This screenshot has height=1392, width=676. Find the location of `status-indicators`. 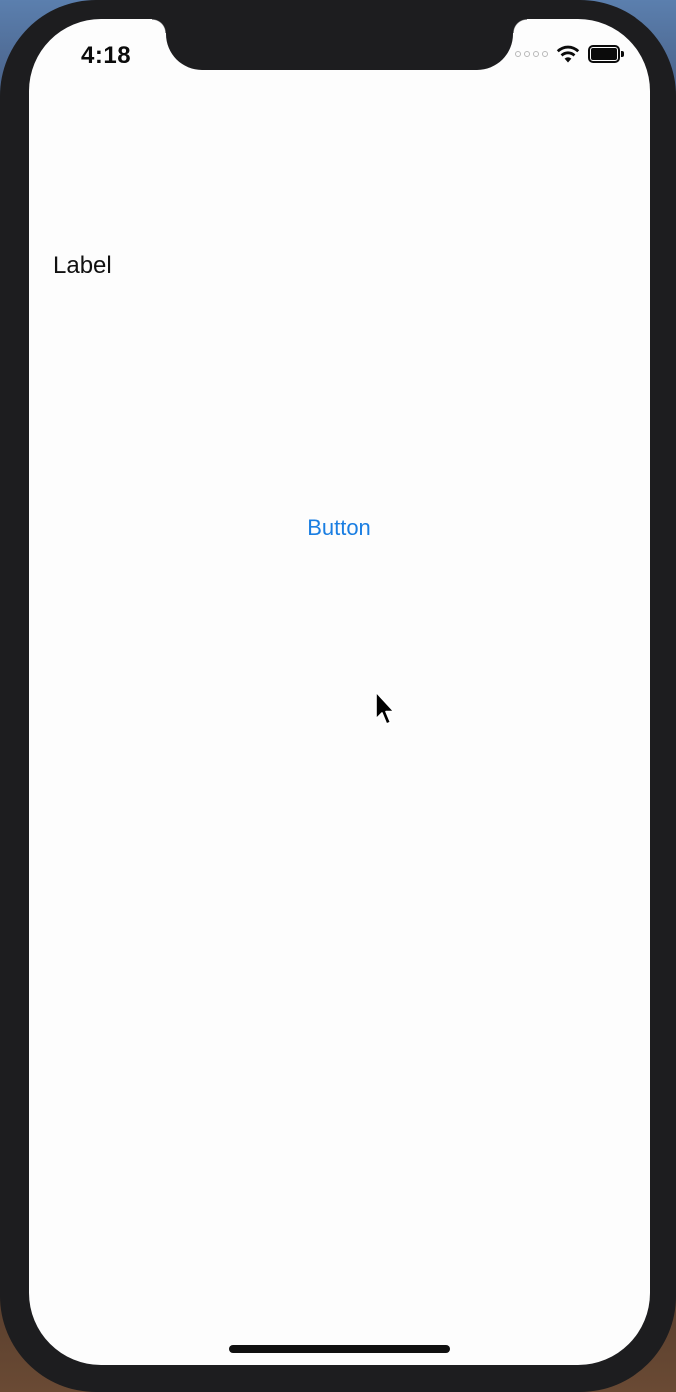

status-indicators is located at coordinates (569, 54).